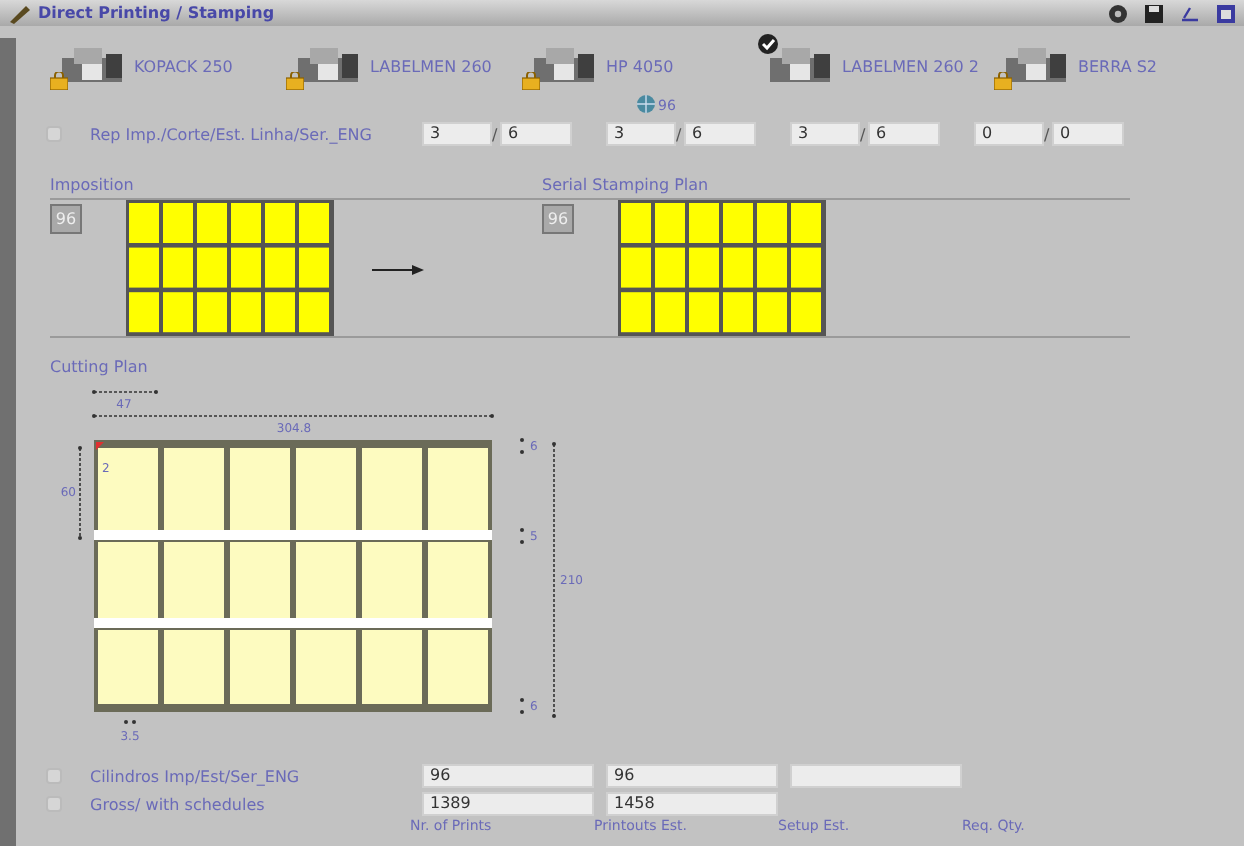  I want to click on section-title: Cutting Plan, so click(100, 367).